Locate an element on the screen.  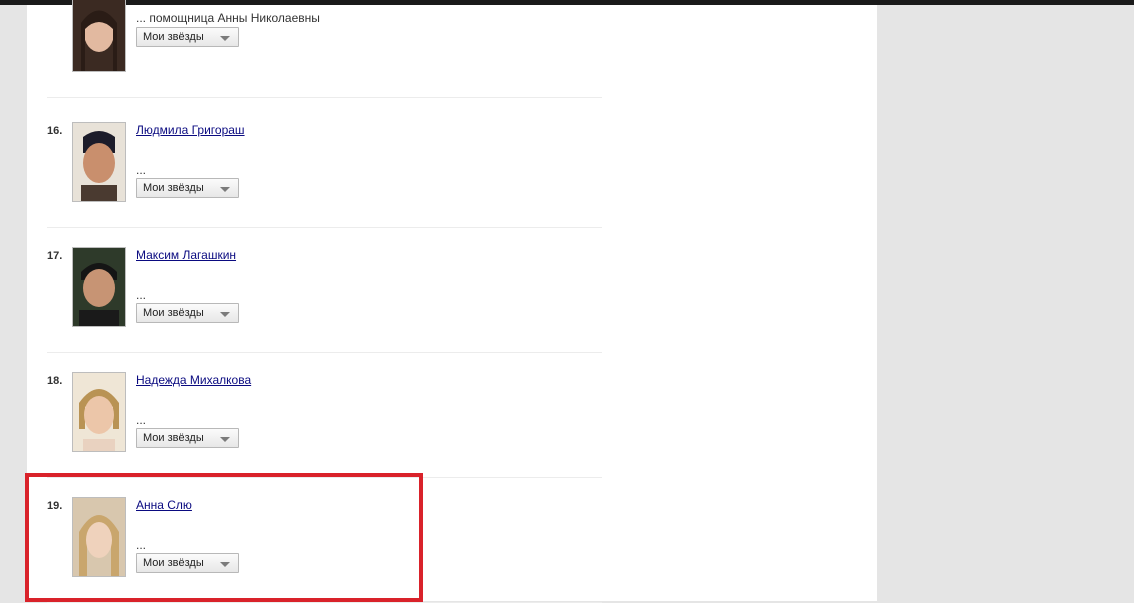
actor-name-link: Максим Лагашкин is located at coordinates (186, 255).